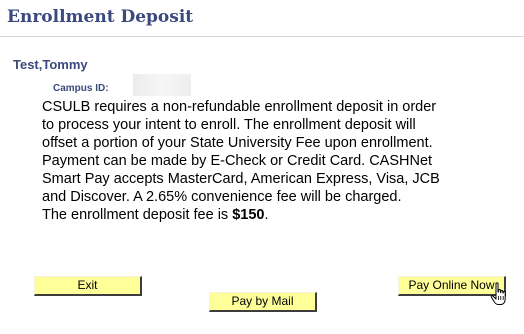  Describe the element at coordinates (50, 64) in the screenshot. I see `student-name: Test,Tommy` at that location.